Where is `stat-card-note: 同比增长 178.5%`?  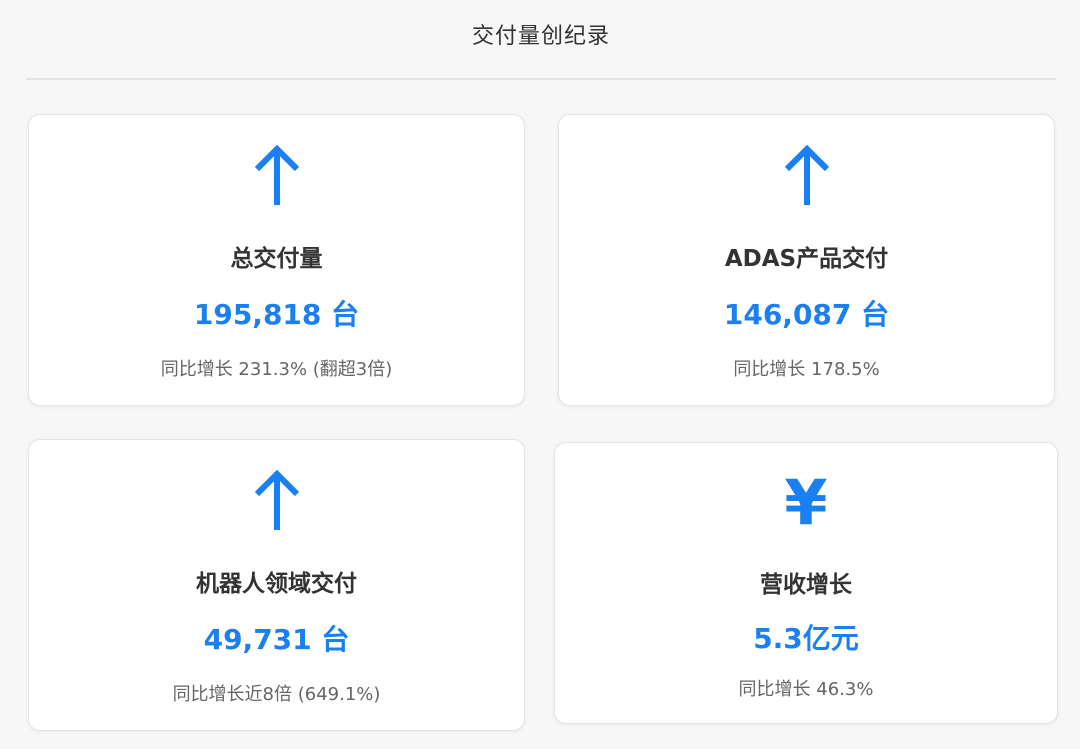 stat-card-note: 同比增长 178.5% is located at coordinates (806, 369).